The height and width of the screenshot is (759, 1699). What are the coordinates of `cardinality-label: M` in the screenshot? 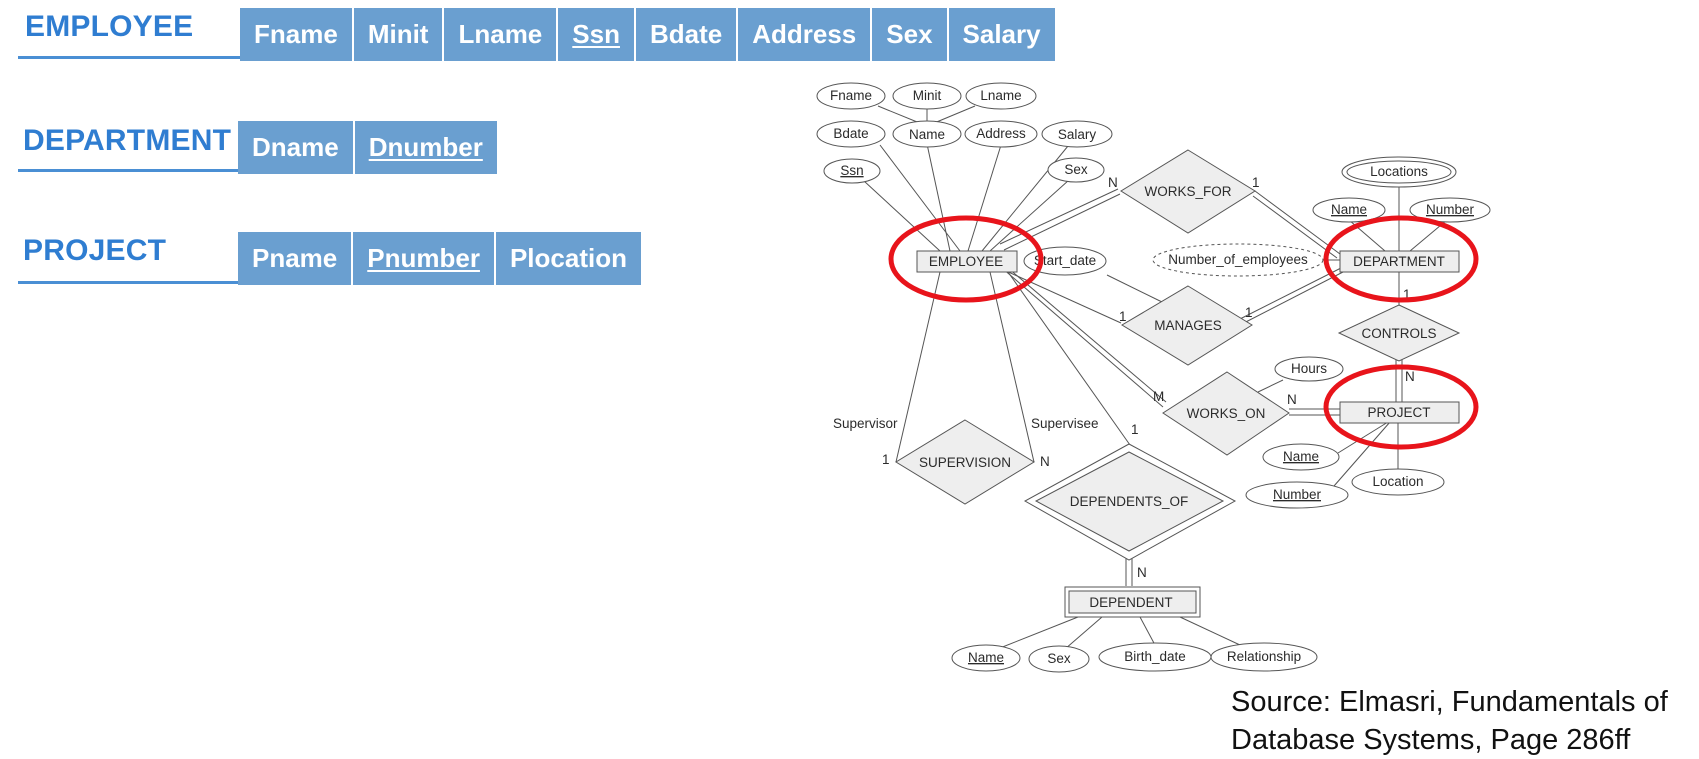 It's located at (1158, 396).